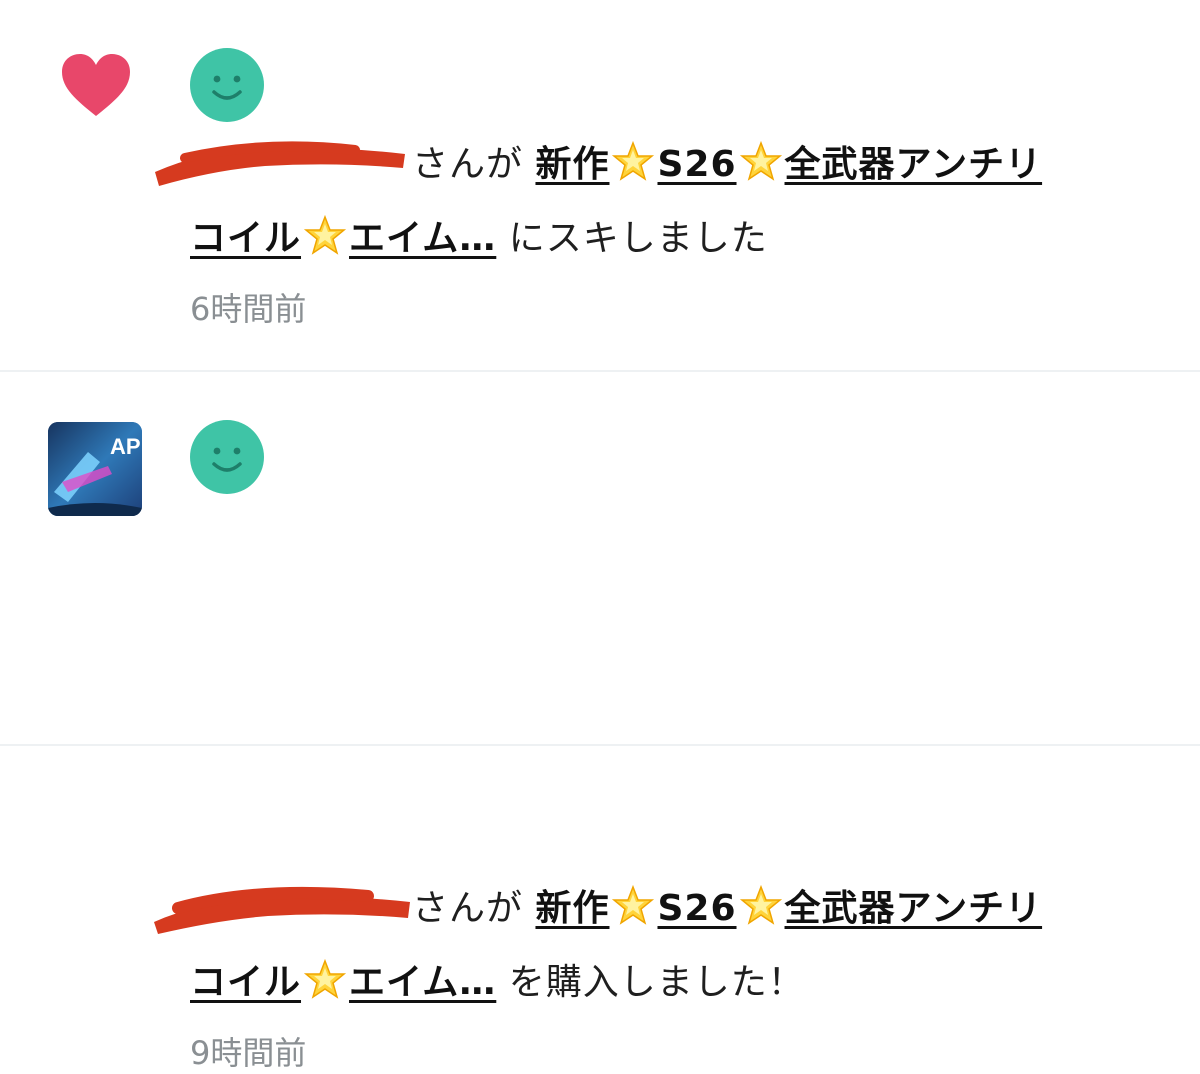  Describe the element at coordinates (96, 85) in the screenshot. I see `heart-icon` at that location.